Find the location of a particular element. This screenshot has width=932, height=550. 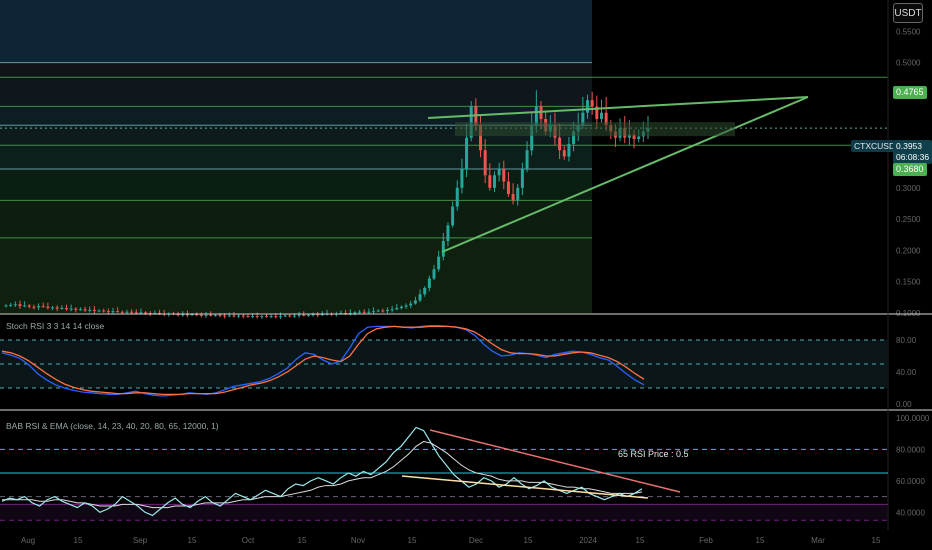

price-axis-tick: 0.1500 is located at coordinates (908, 282).